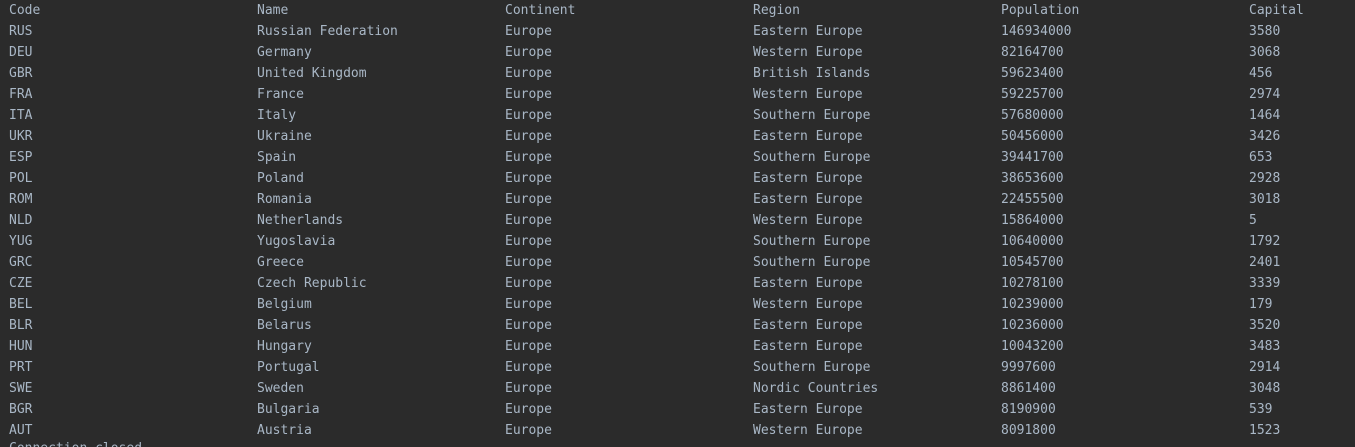 The image size is (1355, 447). I want to click on cell-capital: 3580, so click(1265, 31).